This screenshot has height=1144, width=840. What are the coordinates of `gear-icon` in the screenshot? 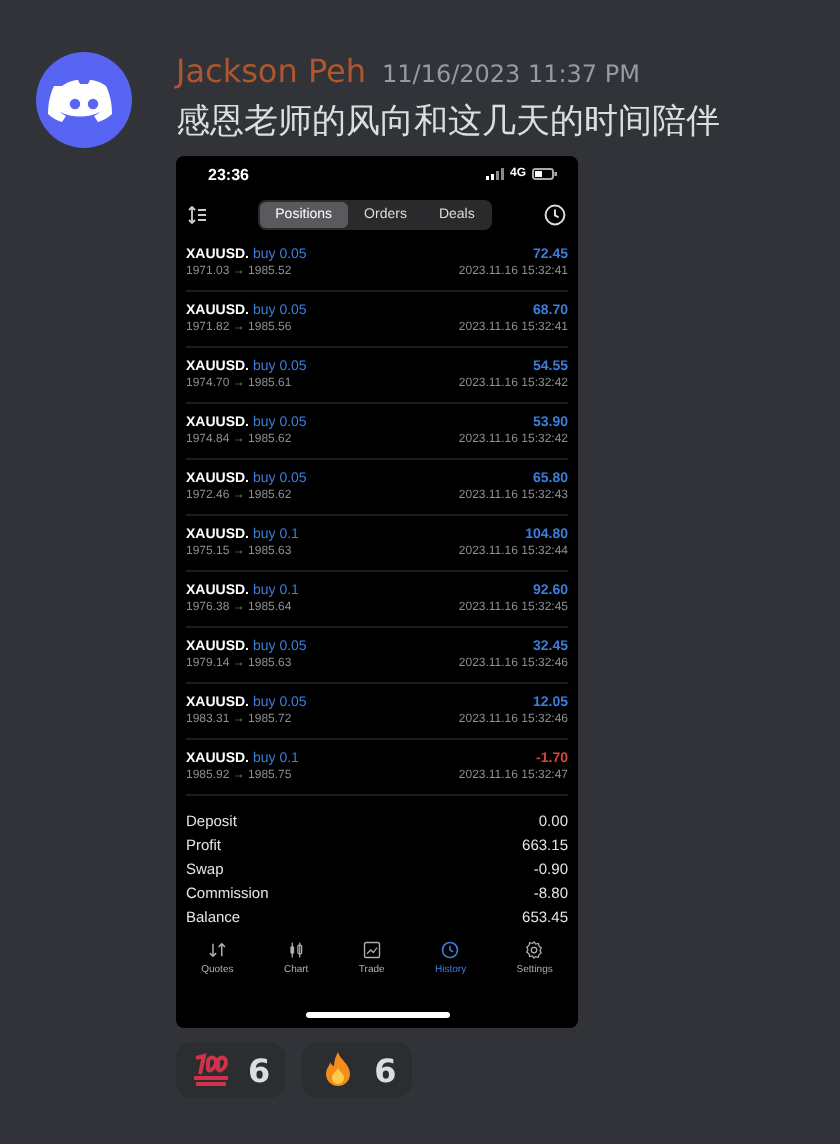 It's located at (534, 950).